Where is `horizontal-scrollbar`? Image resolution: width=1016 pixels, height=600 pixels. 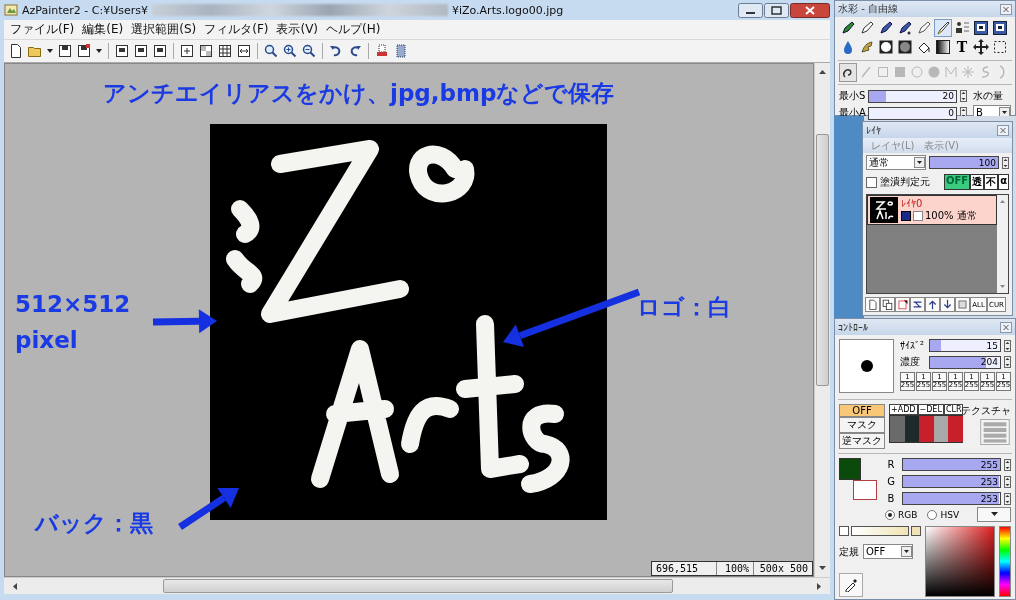
horizontal-scrollbar is located at coordinates (417, 585).